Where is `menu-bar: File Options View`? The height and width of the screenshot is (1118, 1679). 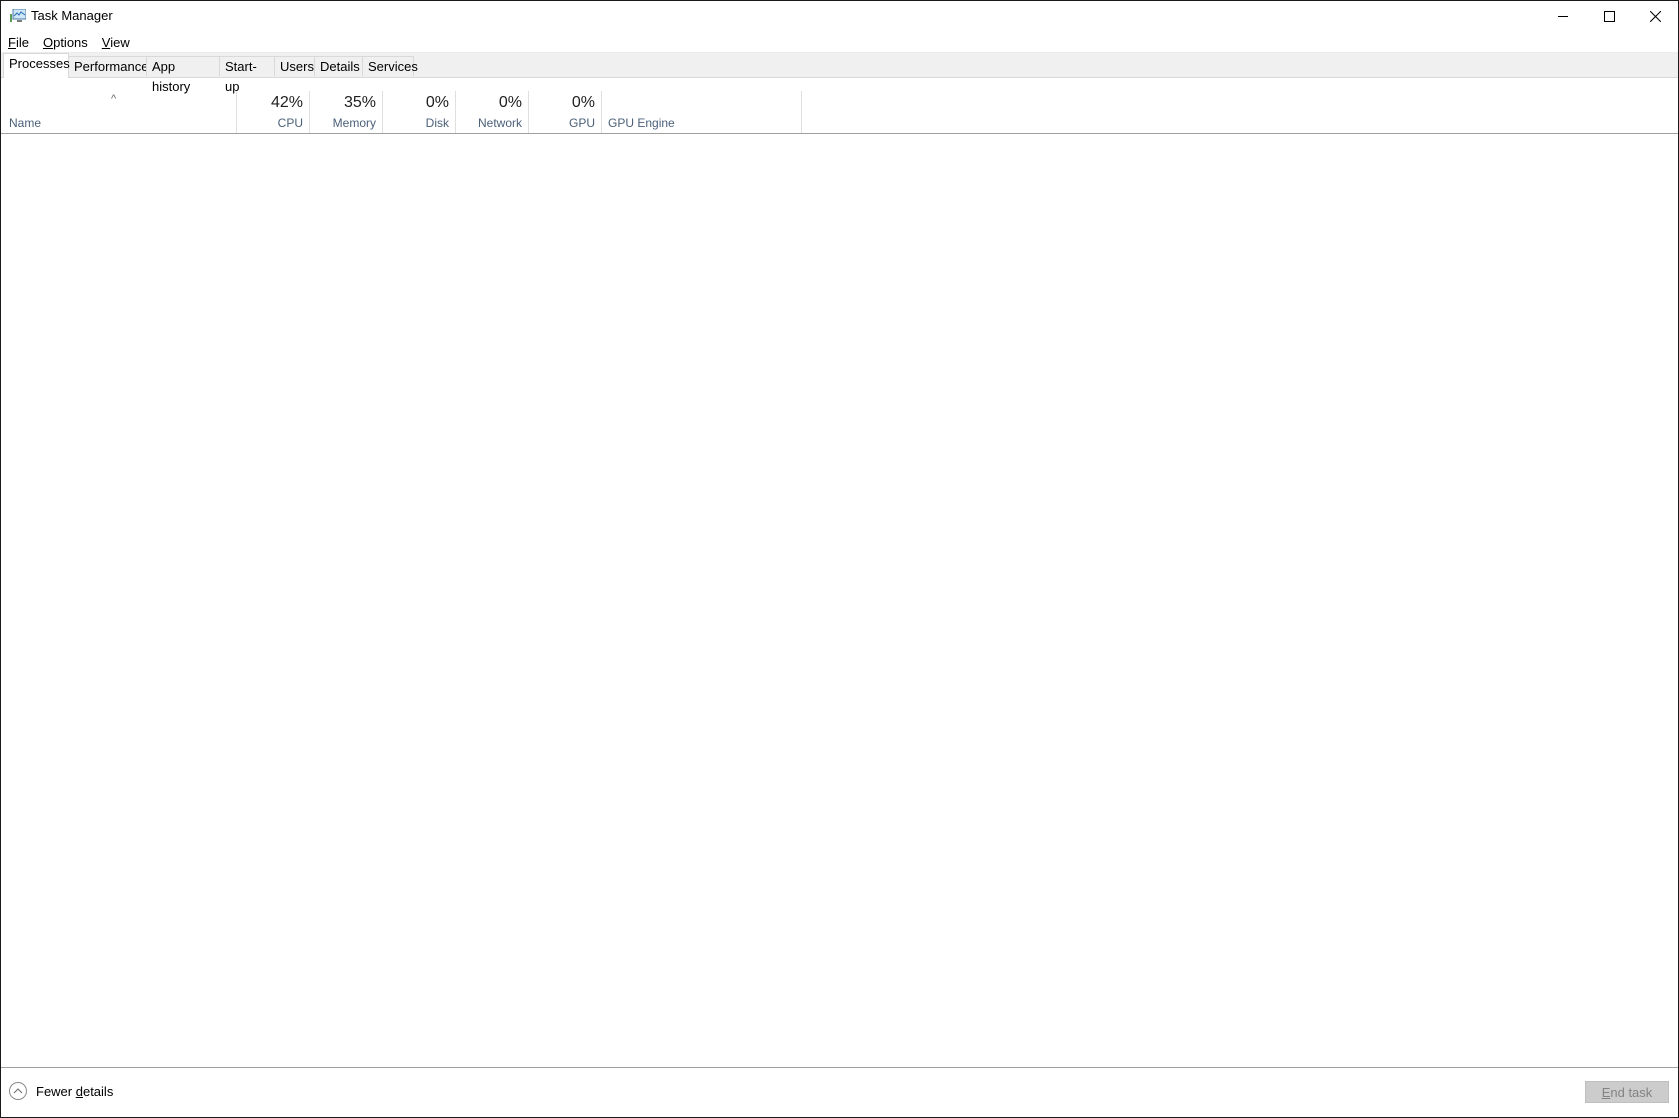 menu-bar: File Options View is located at coordinates (839, 42).